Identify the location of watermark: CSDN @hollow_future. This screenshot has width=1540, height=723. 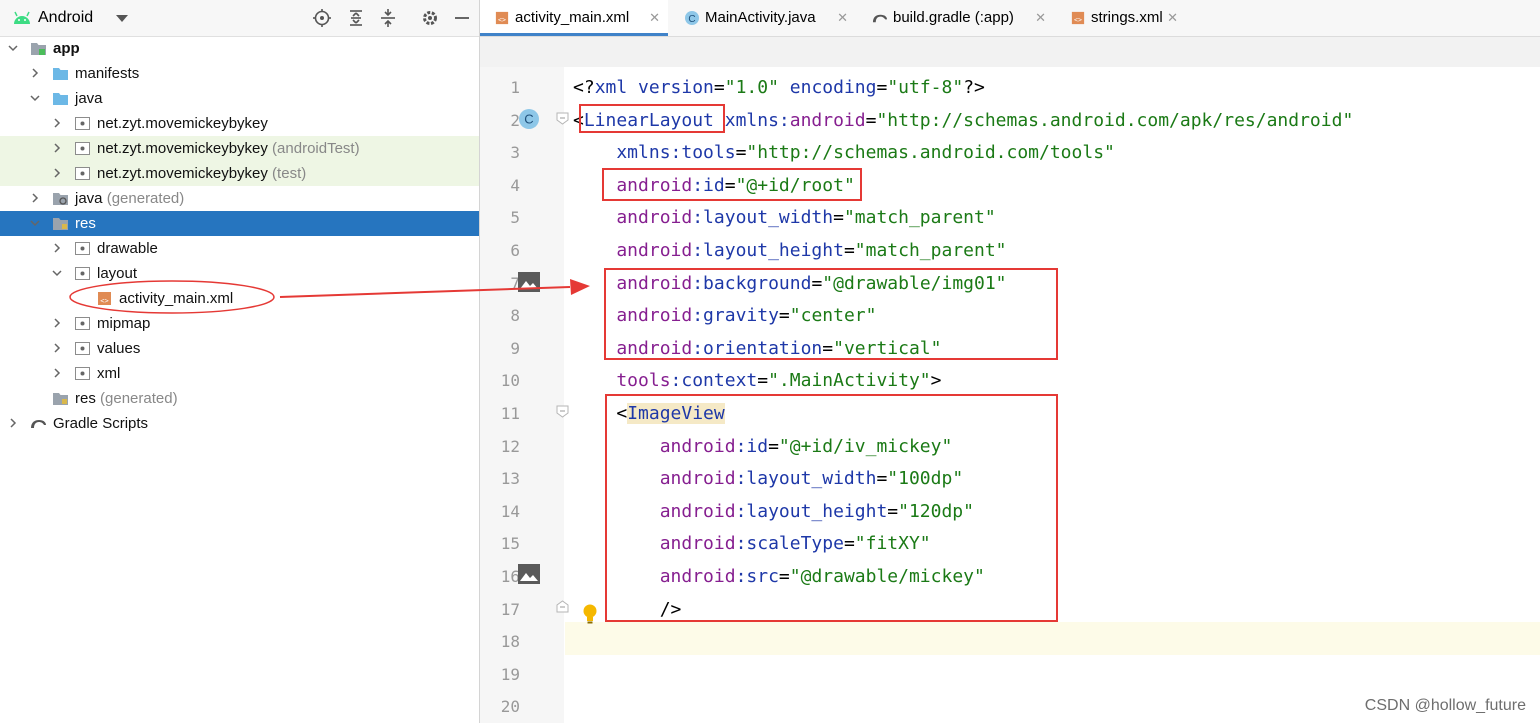
(1445, 705).